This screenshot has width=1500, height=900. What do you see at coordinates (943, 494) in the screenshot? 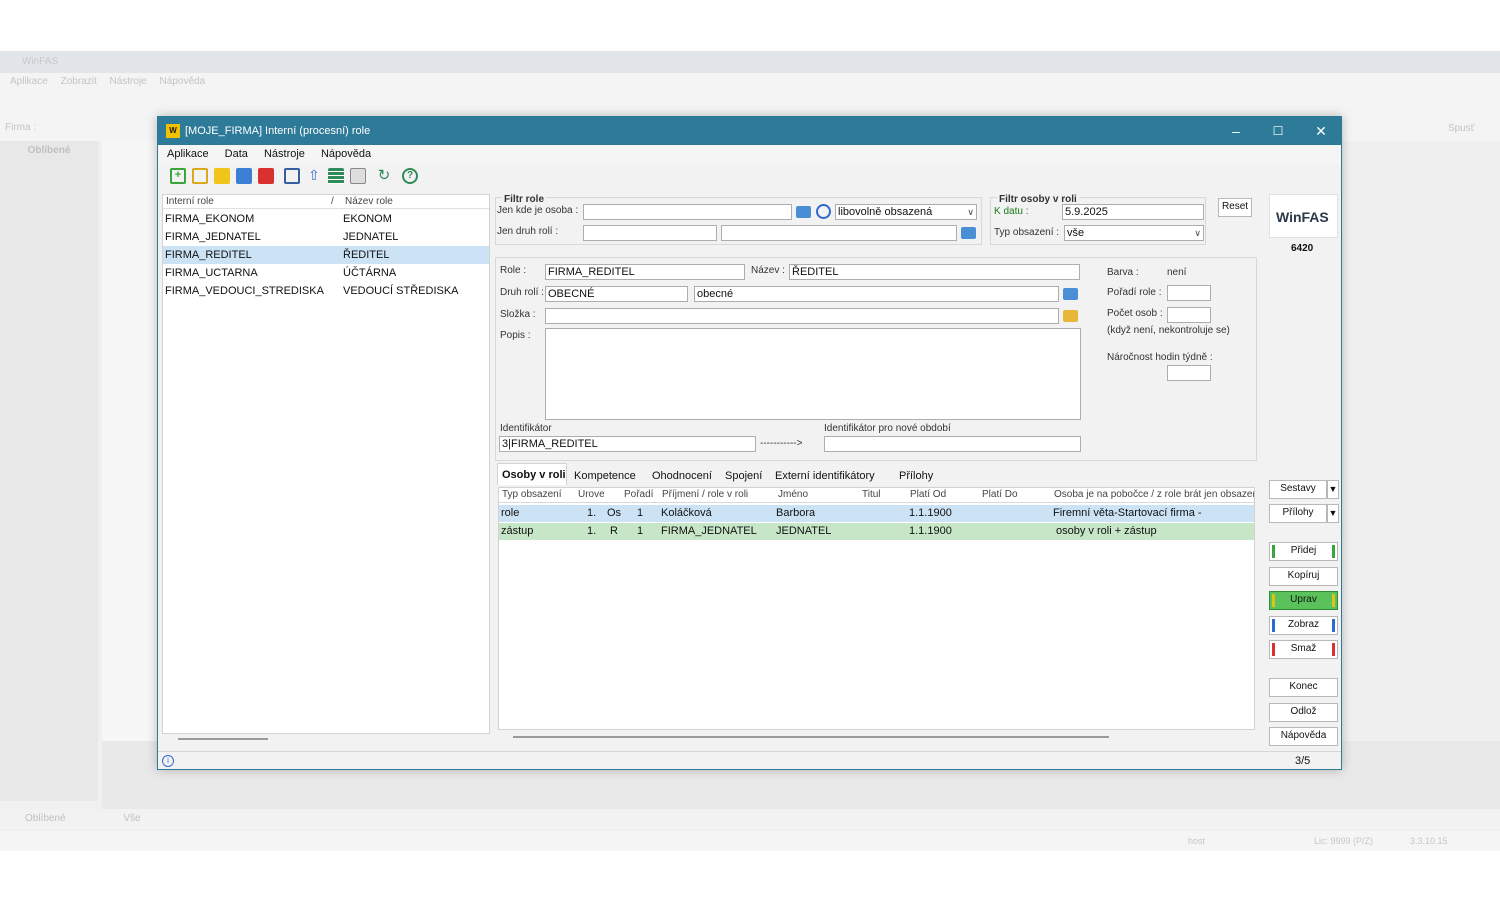
I see `column-header-valid-from: Platí Od` at bounding box center [943, 494].